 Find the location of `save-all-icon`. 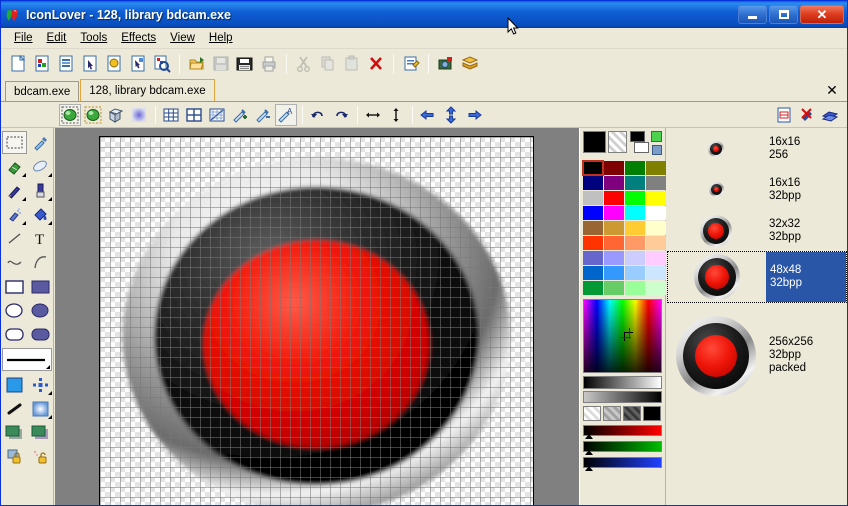

save-all-icon is located at coordinates (245, 64).